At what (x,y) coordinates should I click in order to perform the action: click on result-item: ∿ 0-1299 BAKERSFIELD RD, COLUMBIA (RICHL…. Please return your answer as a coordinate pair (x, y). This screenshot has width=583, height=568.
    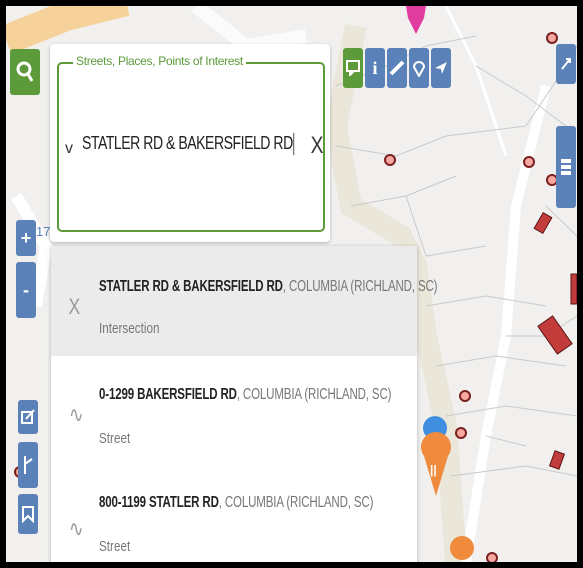
    Looking at the image, I should click on (234, 415).